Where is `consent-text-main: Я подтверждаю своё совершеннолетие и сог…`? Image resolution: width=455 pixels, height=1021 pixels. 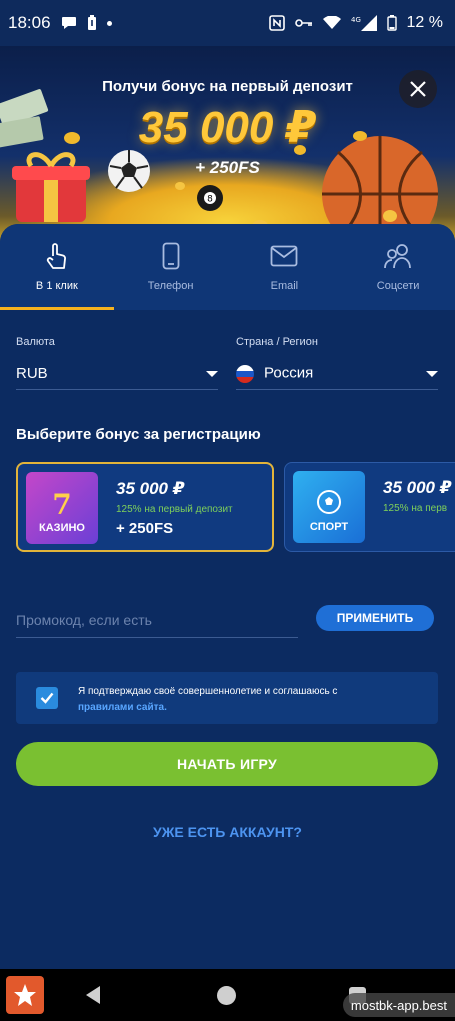
consent-text-main: Я подтверждаю своё совершеннолетие и сог… is located at coordinates (208, 691).